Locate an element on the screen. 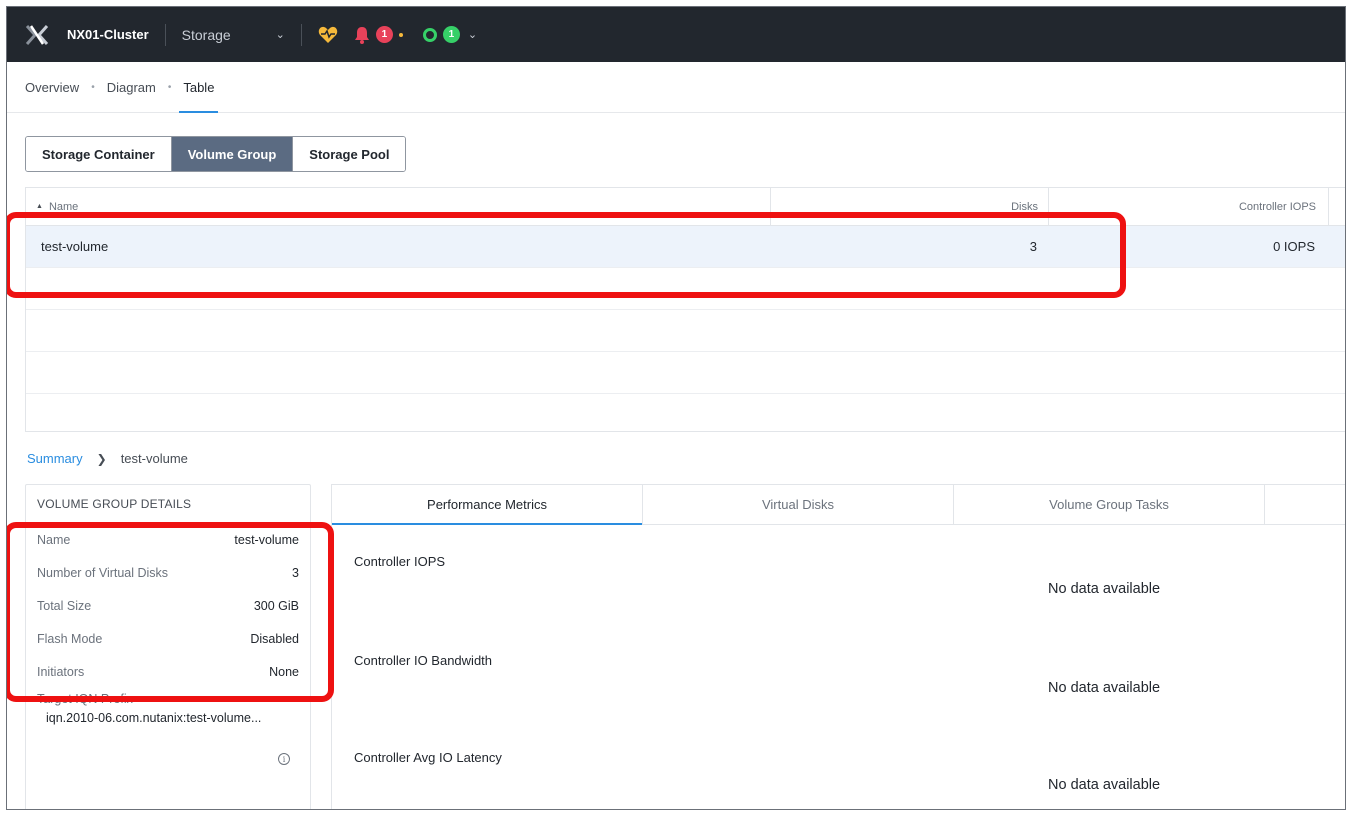  top-bar: NX01-Cluster Storage ⌄ 1 1 ⌄ is located at coordinates (676, 34).